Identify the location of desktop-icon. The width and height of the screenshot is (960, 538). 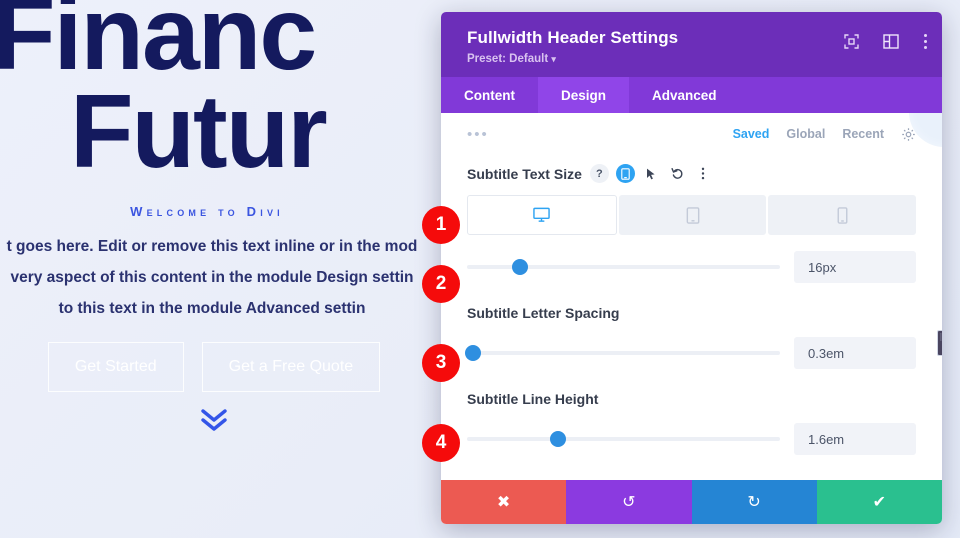
(542, 215).